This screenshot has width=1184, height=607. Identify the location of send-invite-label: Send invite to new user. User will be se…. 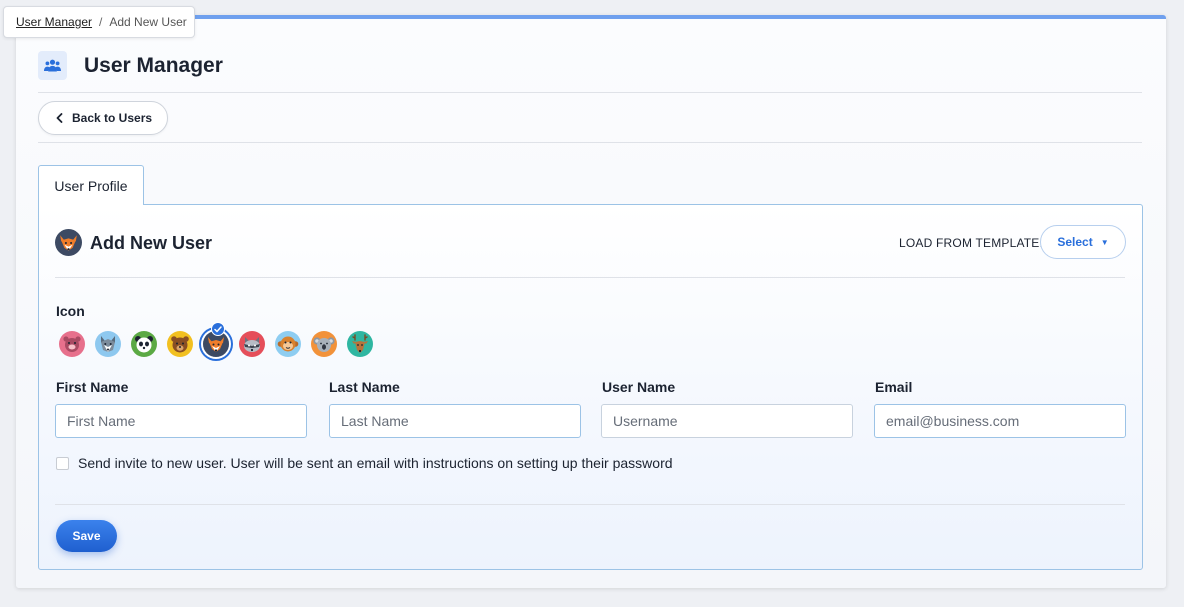
(375, 463).